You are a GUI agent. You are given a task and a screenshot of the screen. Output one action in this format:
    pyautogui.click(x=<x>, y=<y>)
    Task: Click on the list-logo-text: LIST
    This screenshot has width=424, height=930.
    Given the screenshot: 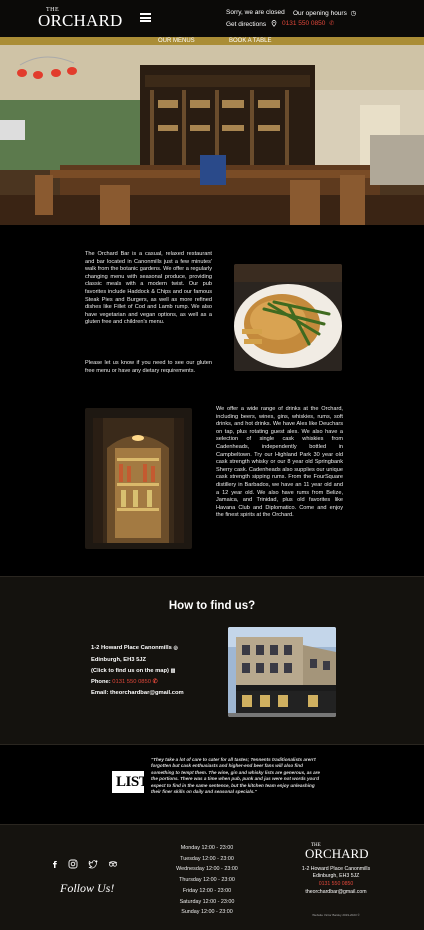 What is the action you would take?
    pyautogui.click(x=132, y=782)
    